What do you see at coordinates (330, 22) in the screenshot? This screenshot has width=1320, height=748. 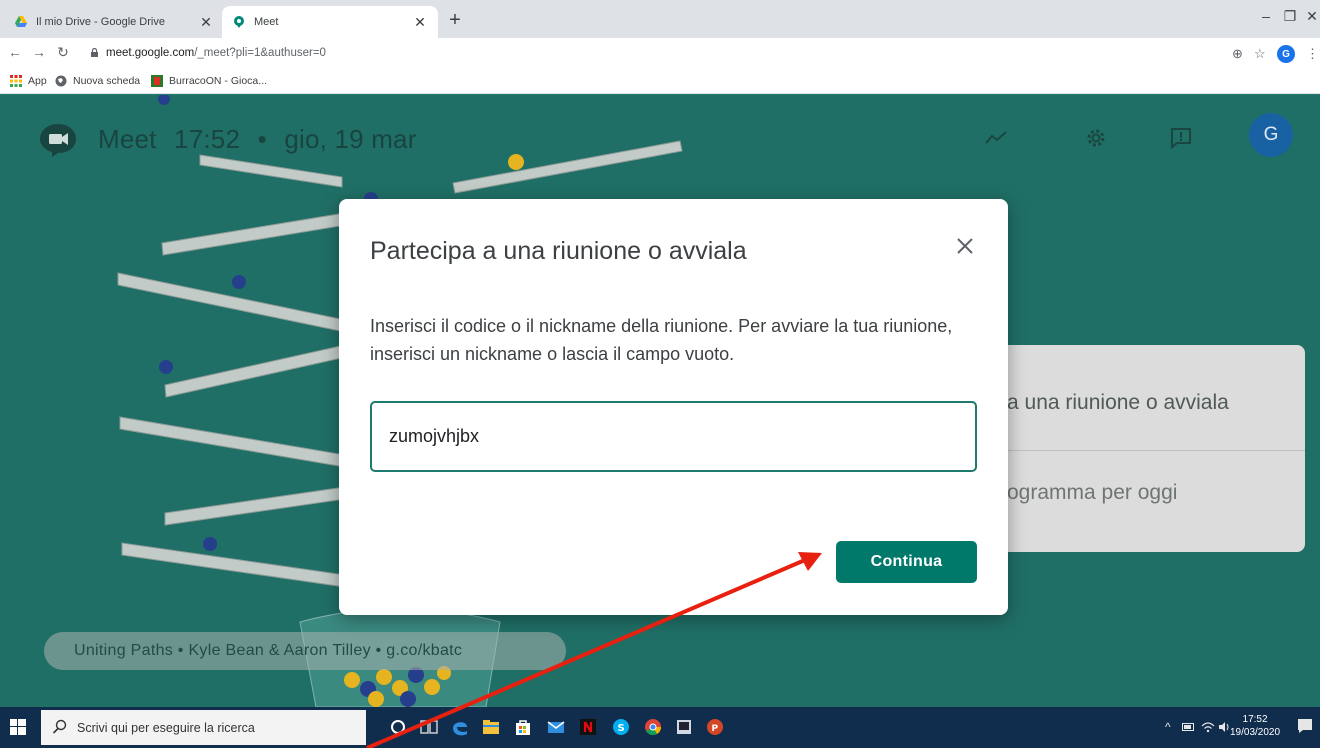 I see `tab-meet: Meet ✕` at bounding box center [330, 22].